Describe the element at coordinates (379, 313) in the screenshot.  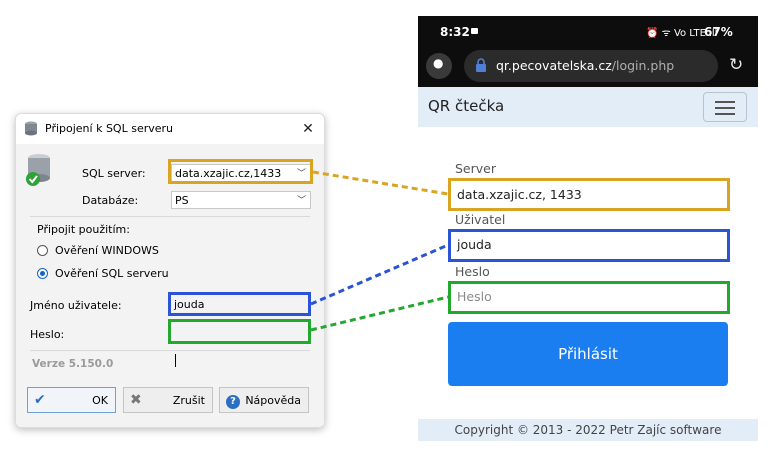
I see `password-connector` at that location.